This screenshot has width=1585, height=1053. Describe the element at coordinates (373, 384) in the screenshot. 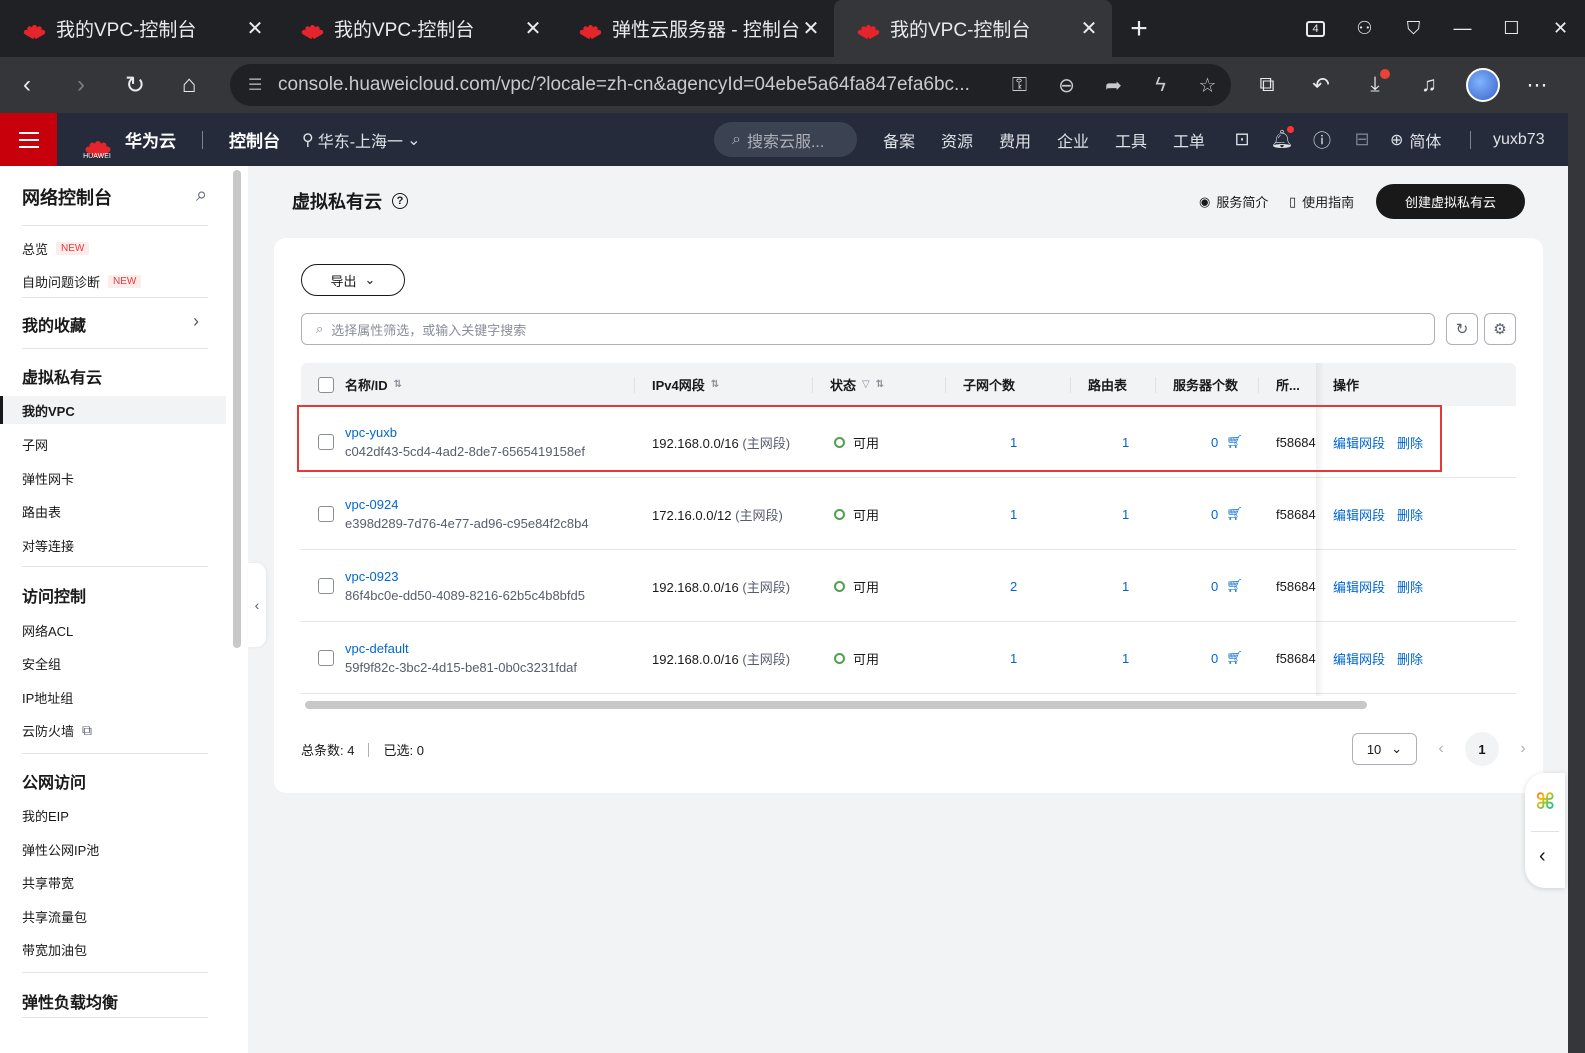

I see `col-name: 名称/ID ⇅` at that location.